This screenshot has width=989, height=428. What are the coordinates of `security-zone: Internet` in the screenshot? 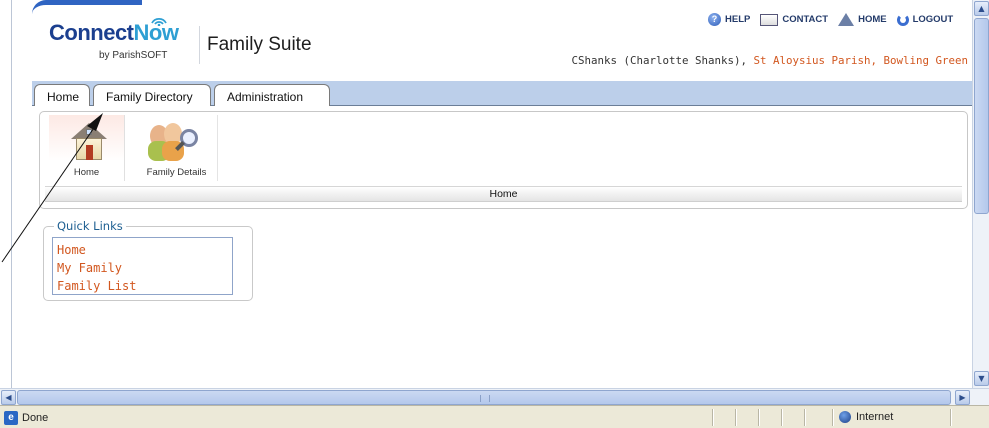 It's located at (866, 417).